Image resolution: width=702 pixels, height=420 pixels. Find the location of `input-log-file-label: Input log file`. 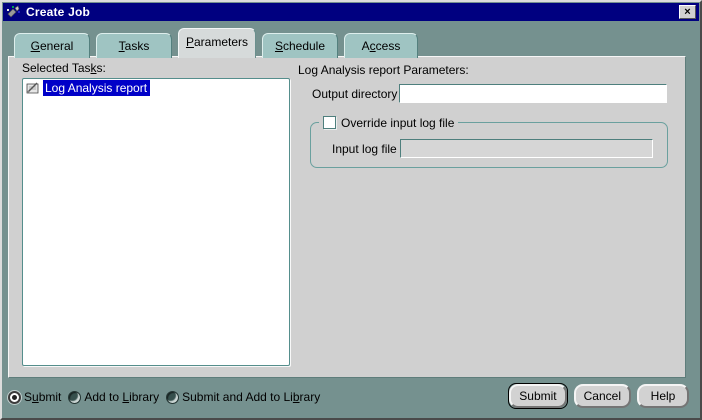

input-log-file-label: Input log file is located at coordinates (364, 149).